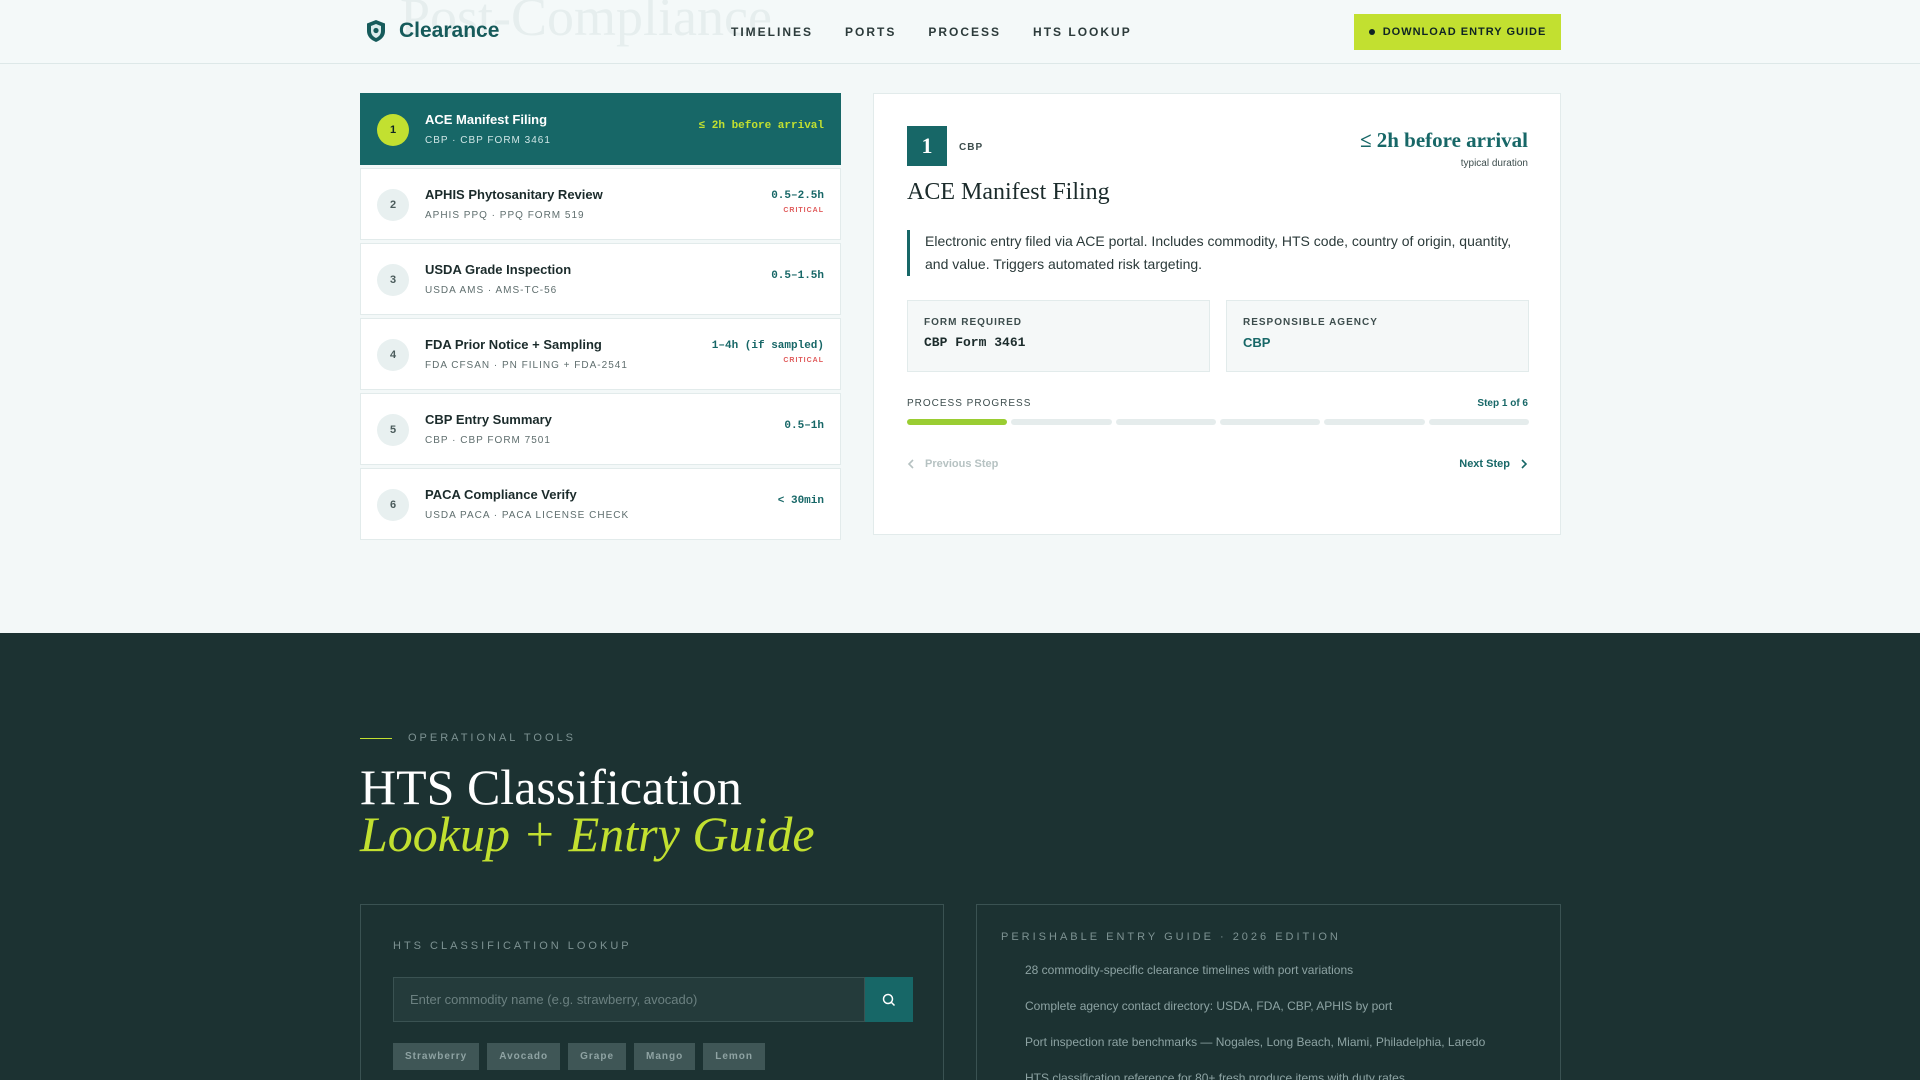  What do you see at coordinates (393, 430) in the screenshot?
I see `step-number: 5` at bounding box center [393, 430].